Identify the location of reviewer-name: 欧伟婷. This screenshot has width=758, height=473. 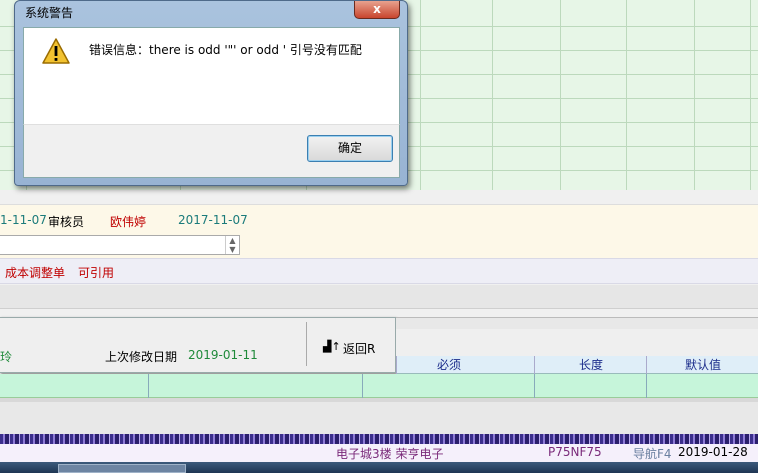
(128, 222).